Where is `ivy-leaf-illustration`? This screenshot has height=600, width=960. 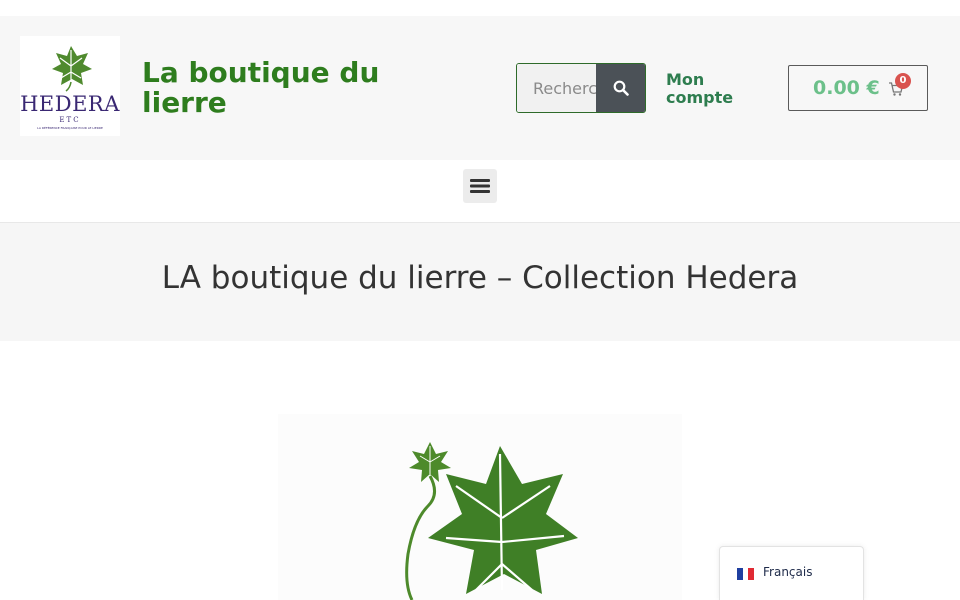
ivy-leaf-illustration is located at coordinates (491, 521).